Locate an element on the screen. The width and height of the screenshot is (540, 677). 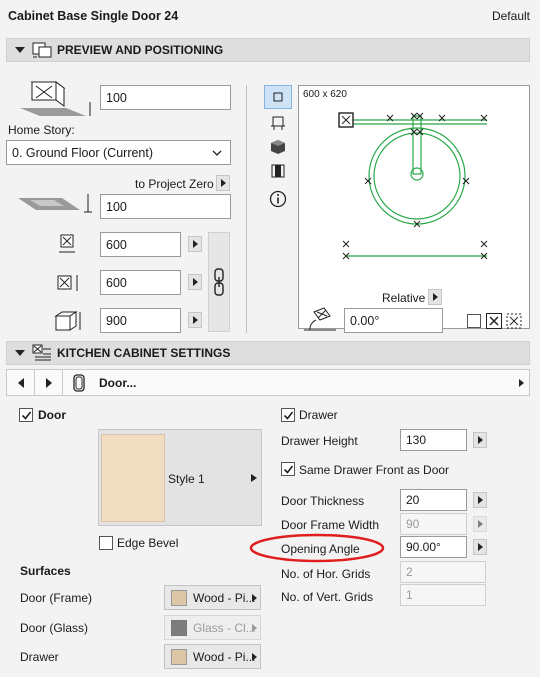
depth-icon is located at coordinates (69, 283).